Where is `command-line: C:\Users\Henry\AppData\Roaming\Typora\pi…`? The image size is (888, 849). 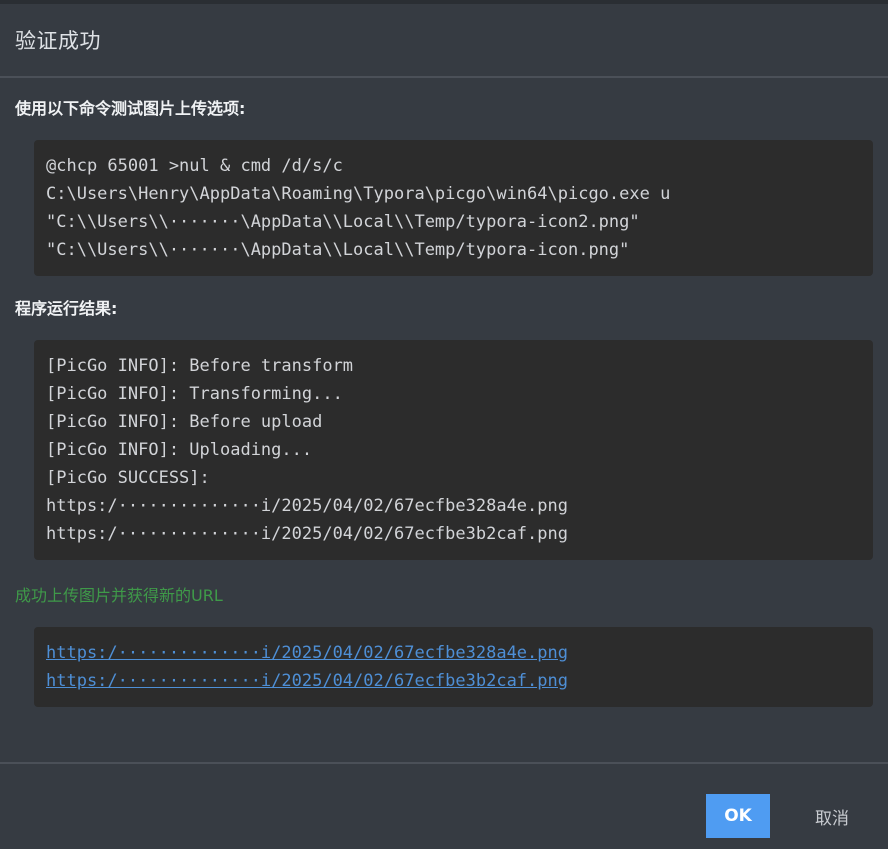
command-line: C:\Users\Henry\AppData\Roaming\Typora\pi… is located at coordinates (358, 194).